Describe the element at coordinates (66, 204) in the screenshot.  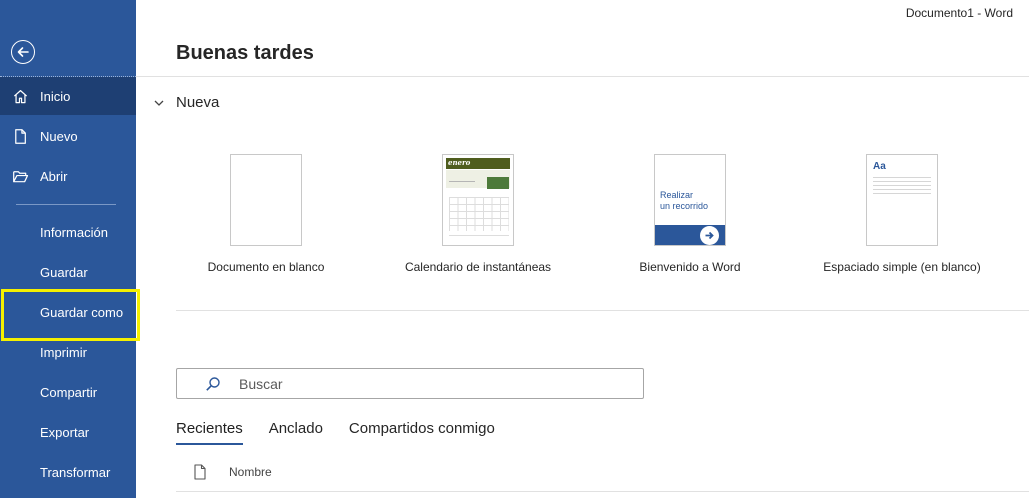
I see `sidebar-divider` at that location.